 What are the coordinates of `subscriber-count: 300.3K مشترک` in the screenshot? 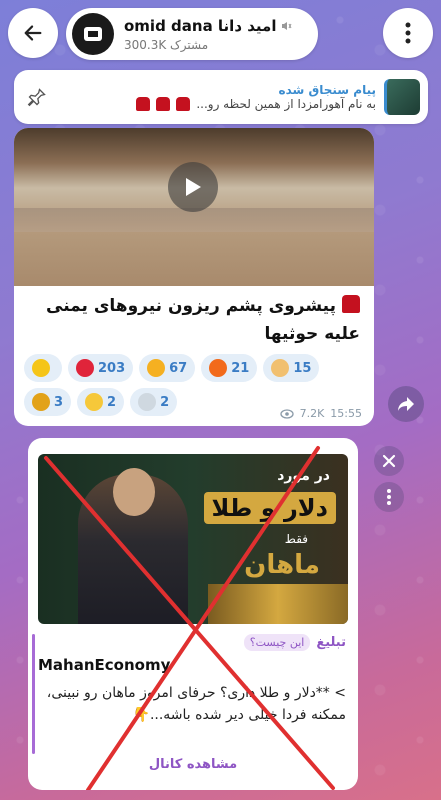 It's located at (166, 44).